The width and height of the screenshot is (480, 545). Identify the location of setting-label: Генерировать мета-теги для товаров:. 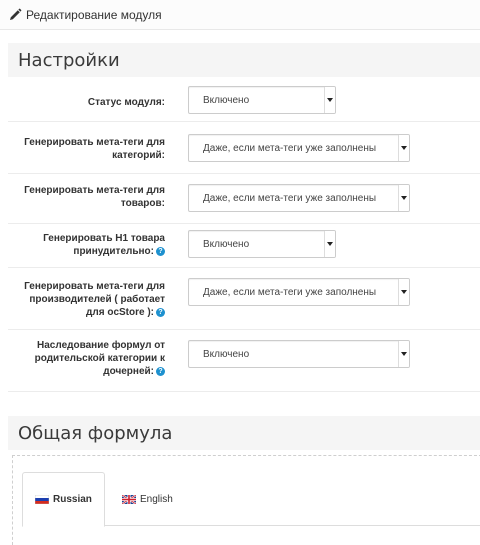
(94, 197).